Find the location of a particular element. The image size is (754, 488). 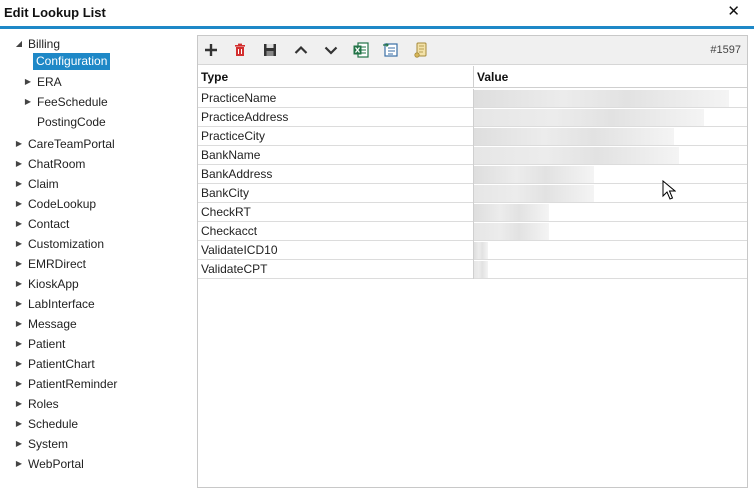

tree-node-label: PatientChart is located at coordinates (61, 364).